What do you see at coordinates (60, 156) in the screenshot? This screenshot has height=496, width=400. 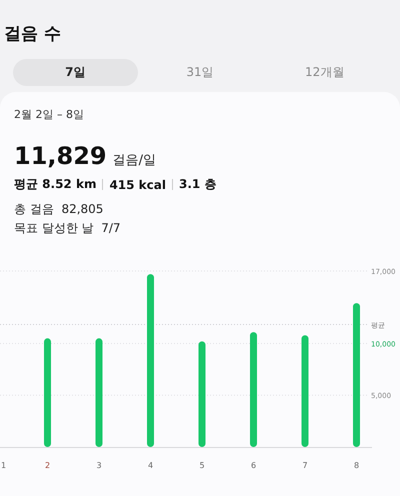 I see `daily-steps-value: 11,829` at bounding box center [60, 156].